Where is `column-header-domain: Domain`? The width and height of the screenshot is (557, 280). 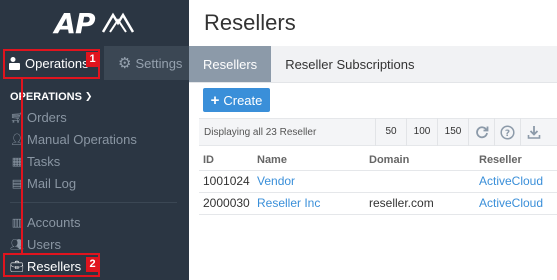
column-header-domain: Domain is located at coordinates (420, 160).